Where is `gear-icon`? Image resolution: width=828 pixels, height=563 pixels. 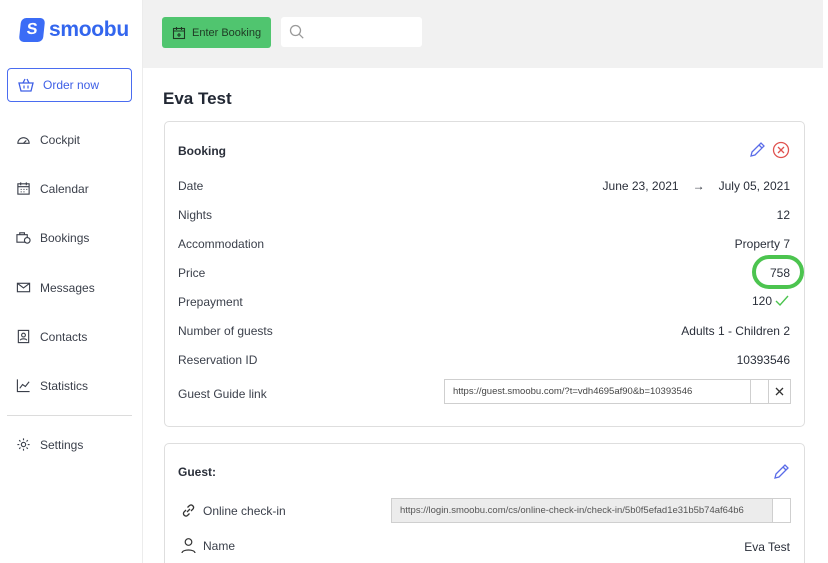 gear-icon is located at coordinates (23, 444).